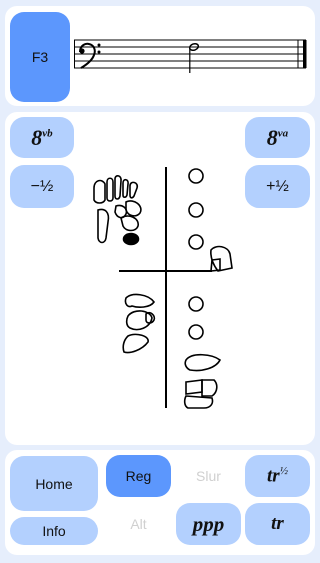  What do you see at coordinates (283, 470) in the screenshot?
I see `half-trill-fraction: ½` at bounding box center [283, 470].